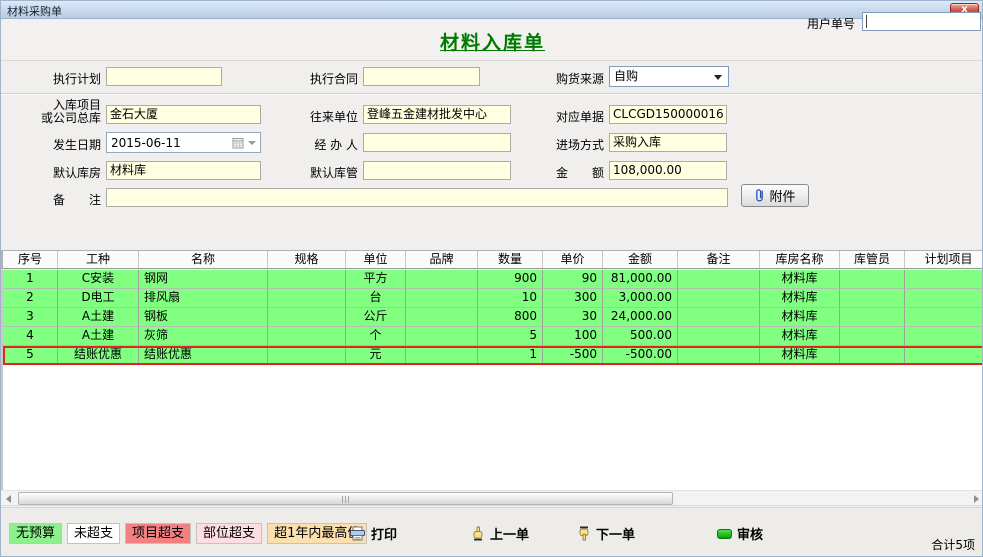  I want to click on column-header: 品牌, so click(442, 259).